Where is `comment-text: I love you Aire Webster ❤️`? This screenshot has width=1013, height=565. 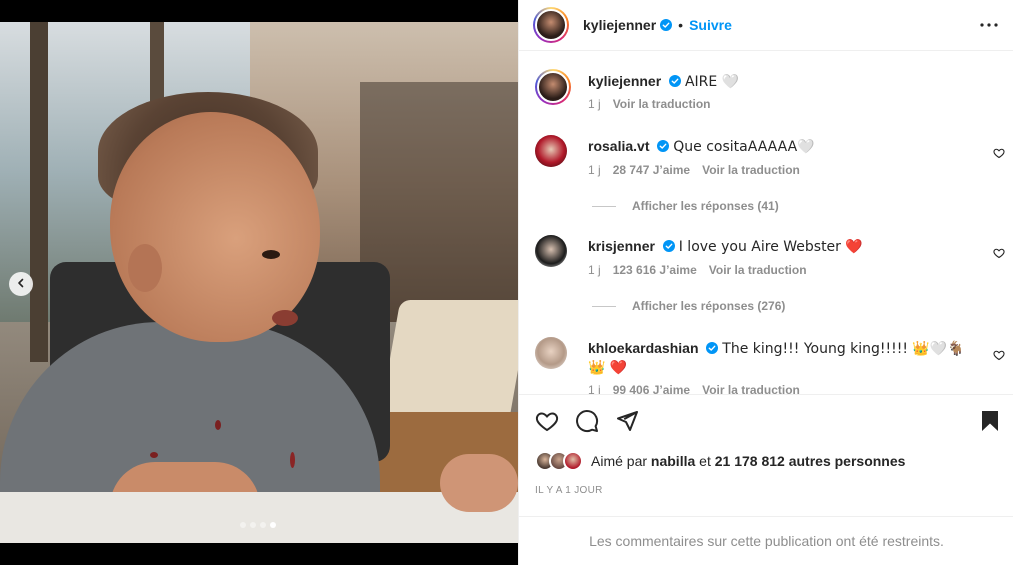
comment-text: I love you Aire Webster ❤️ is located at coordinates (770, 247).